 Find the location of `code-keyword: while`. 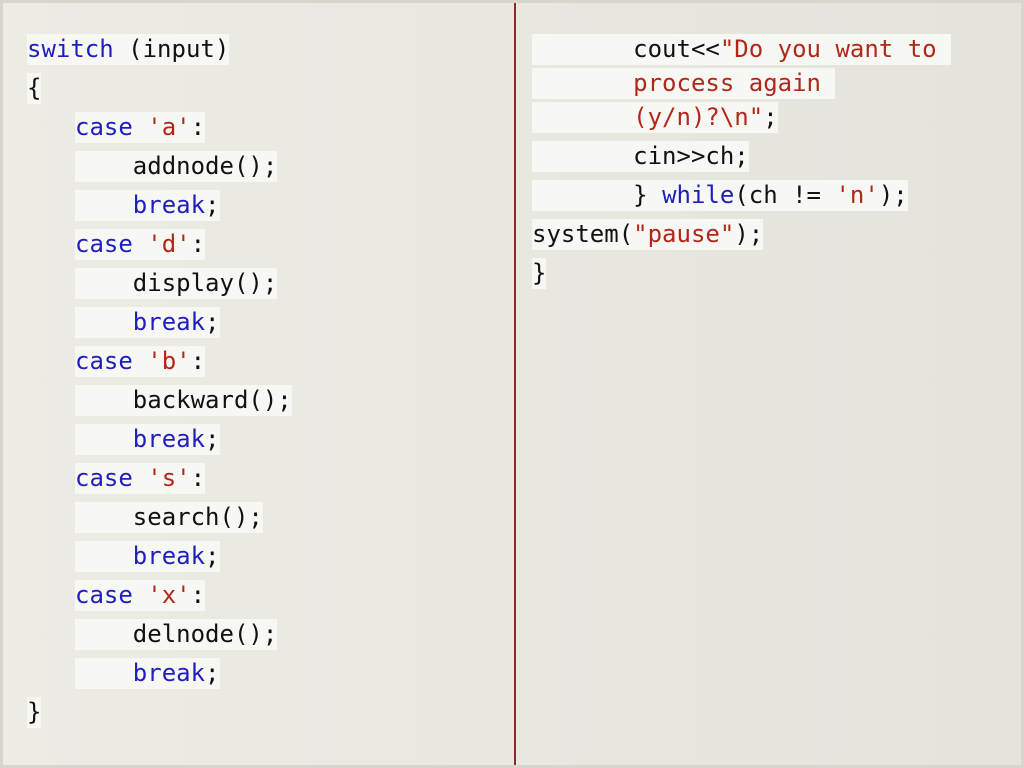

code-keyword: while is located at coordinates (698, 195).